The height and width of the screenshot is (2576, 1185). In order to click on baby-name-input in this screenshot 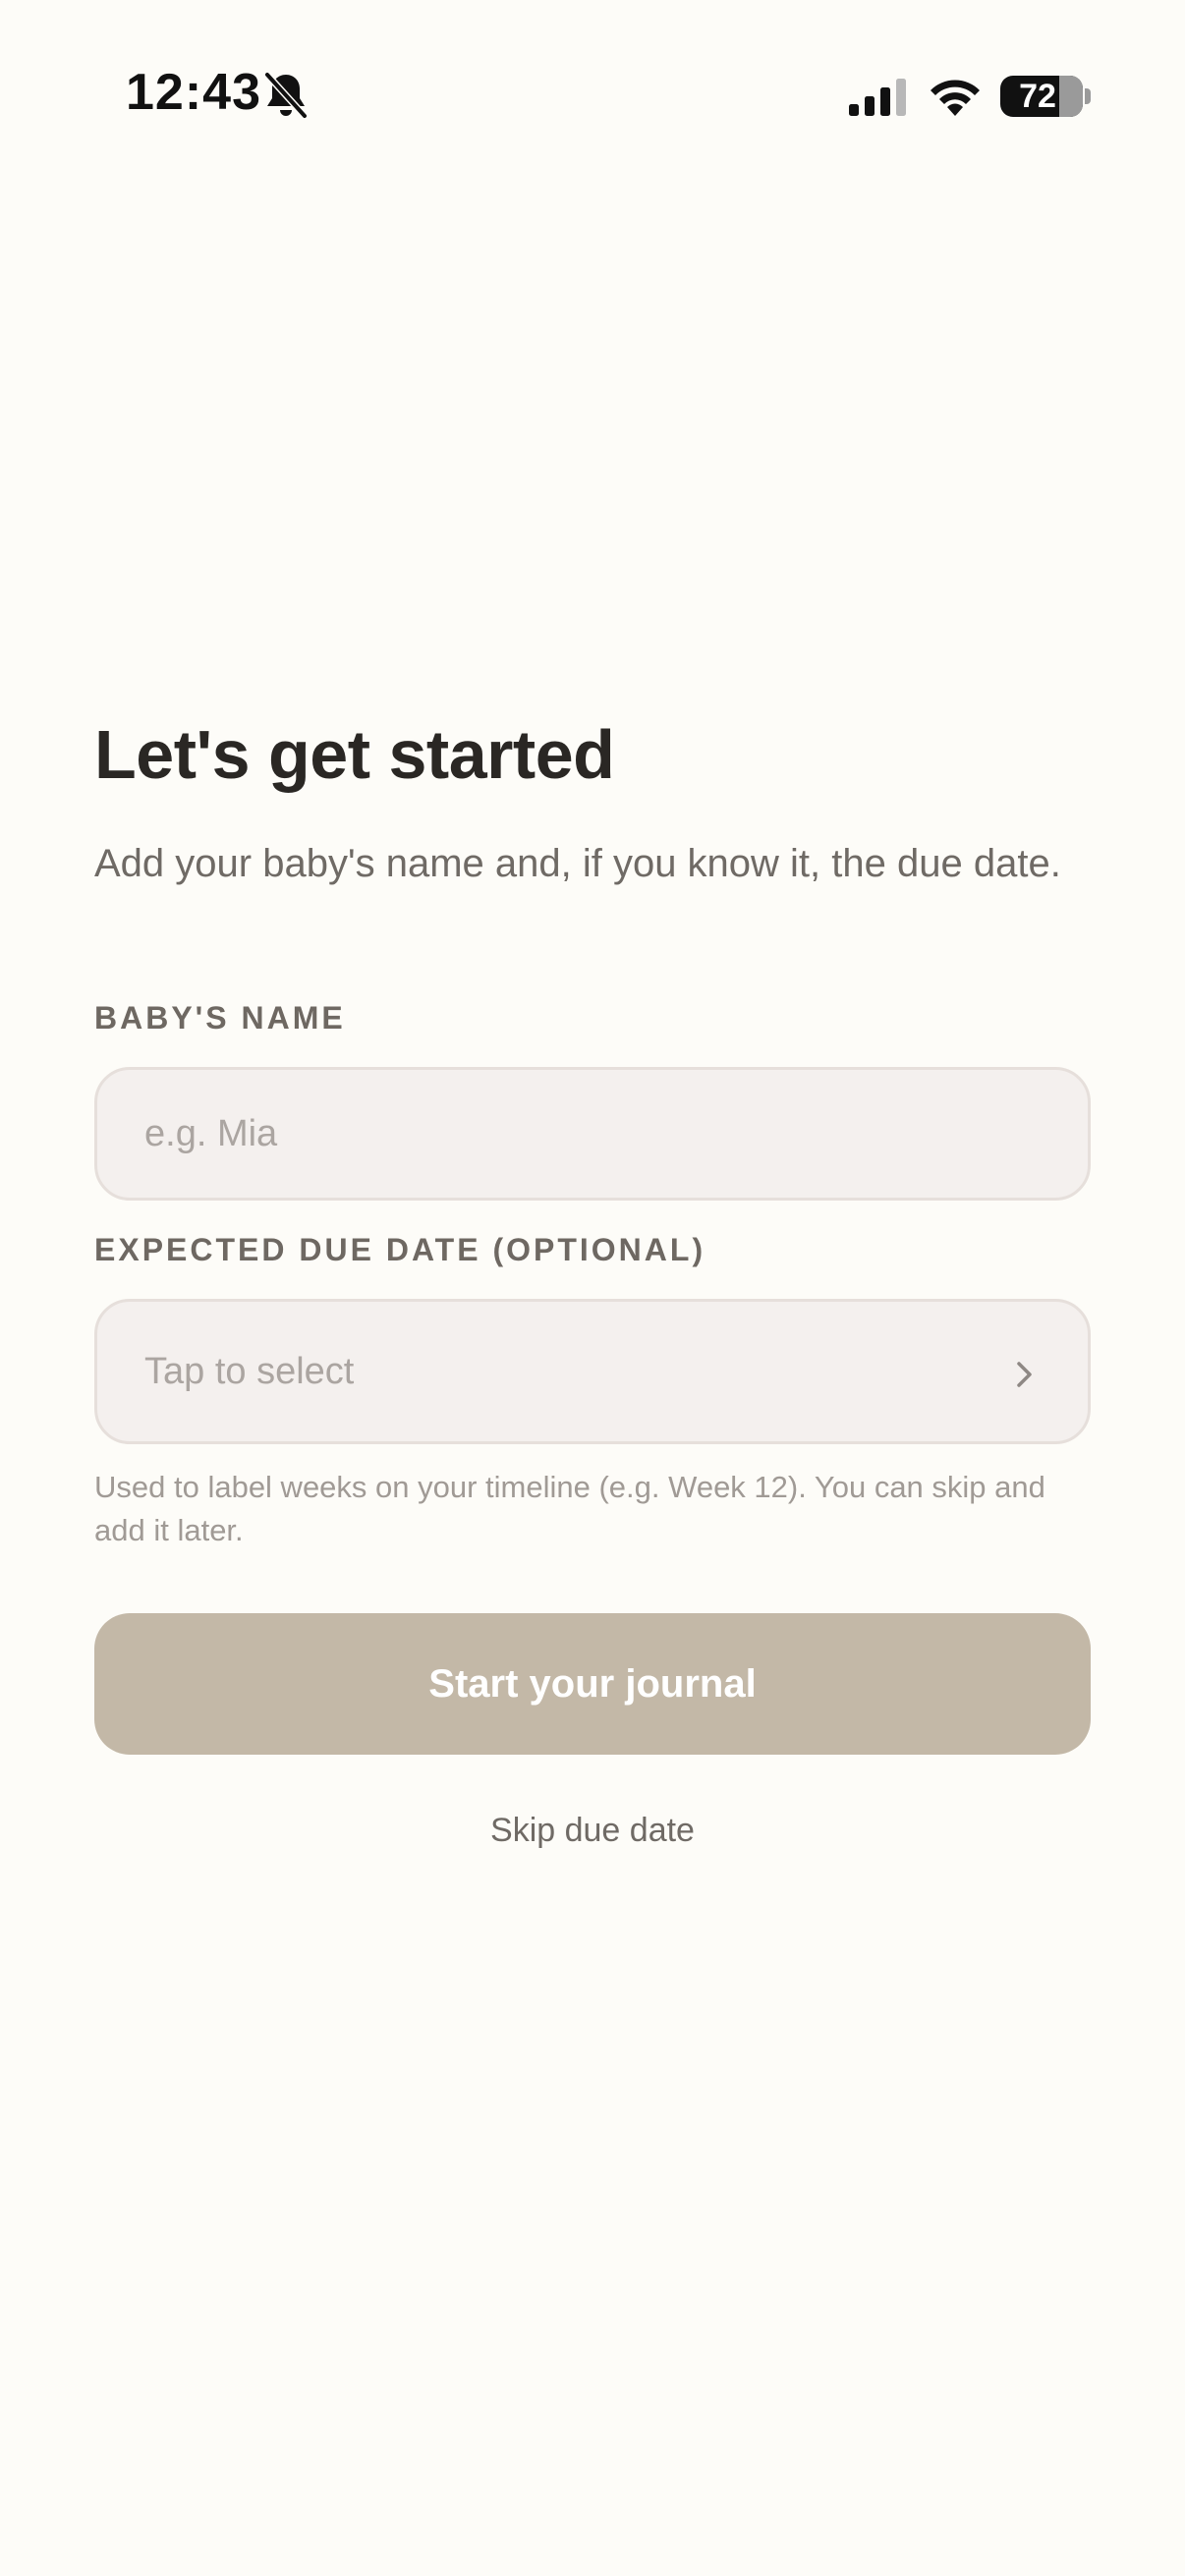, I will do `click(592, 1133)`.